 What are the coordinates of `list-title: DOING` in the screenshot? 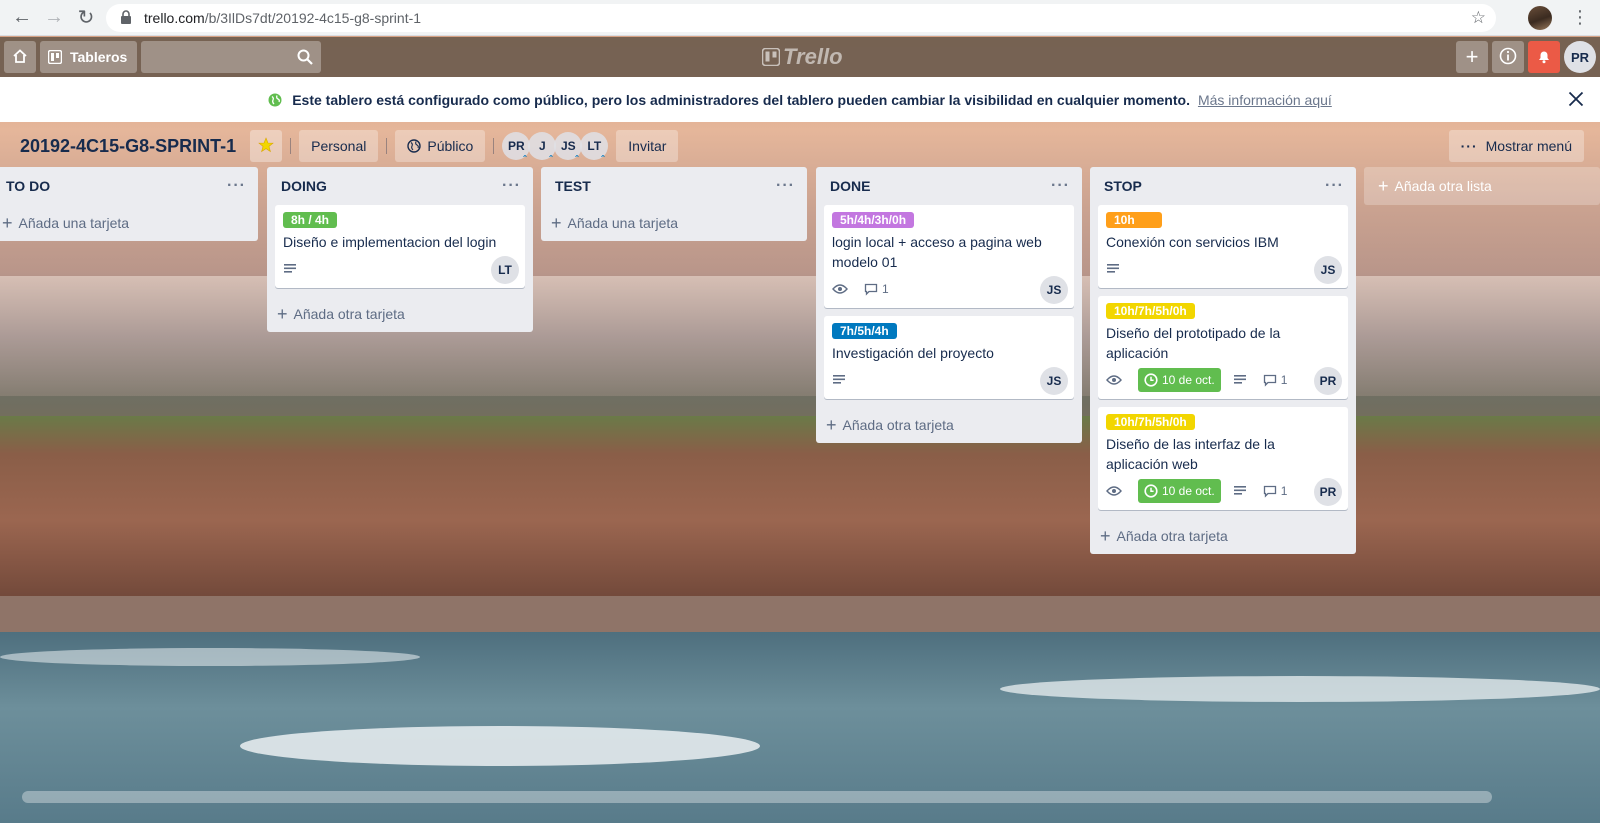 It's located at (304, 186).